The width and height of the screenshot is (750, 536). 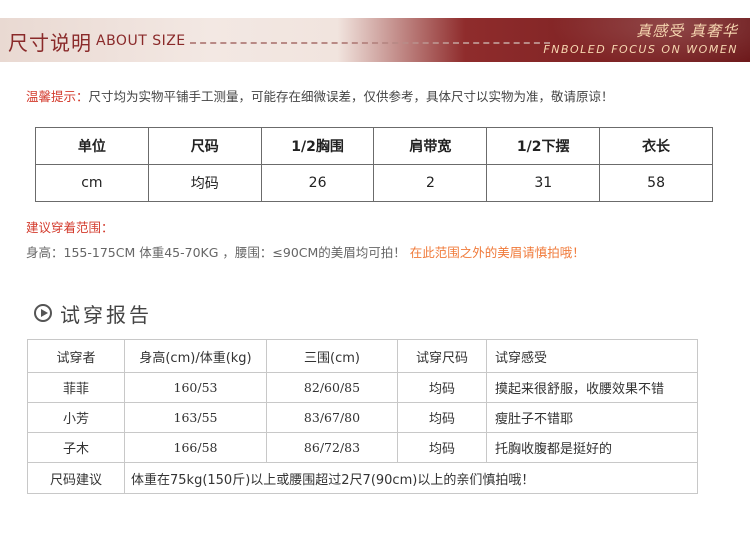 I want to click on recommend-text: 身高：155-175CM 体重45-70KG ，腰围：≤90CM的美眉均可拍！, so click(x=216, y=252).